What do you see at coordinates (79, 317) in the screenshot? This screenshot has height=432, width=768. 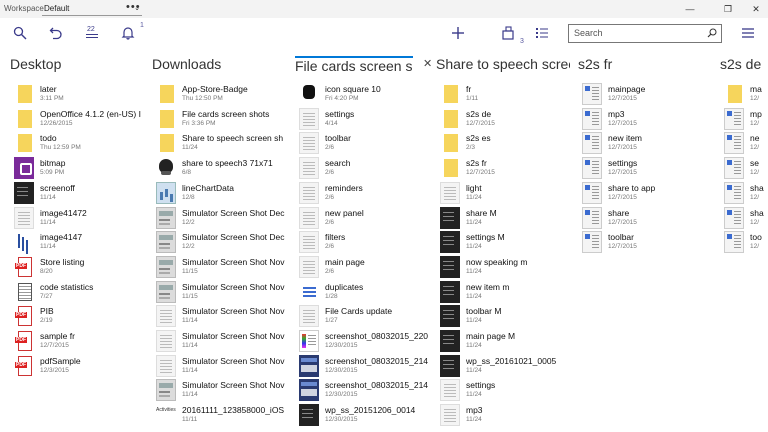 I see `file-item: PIB2/19` at bounding box center [79, 317].